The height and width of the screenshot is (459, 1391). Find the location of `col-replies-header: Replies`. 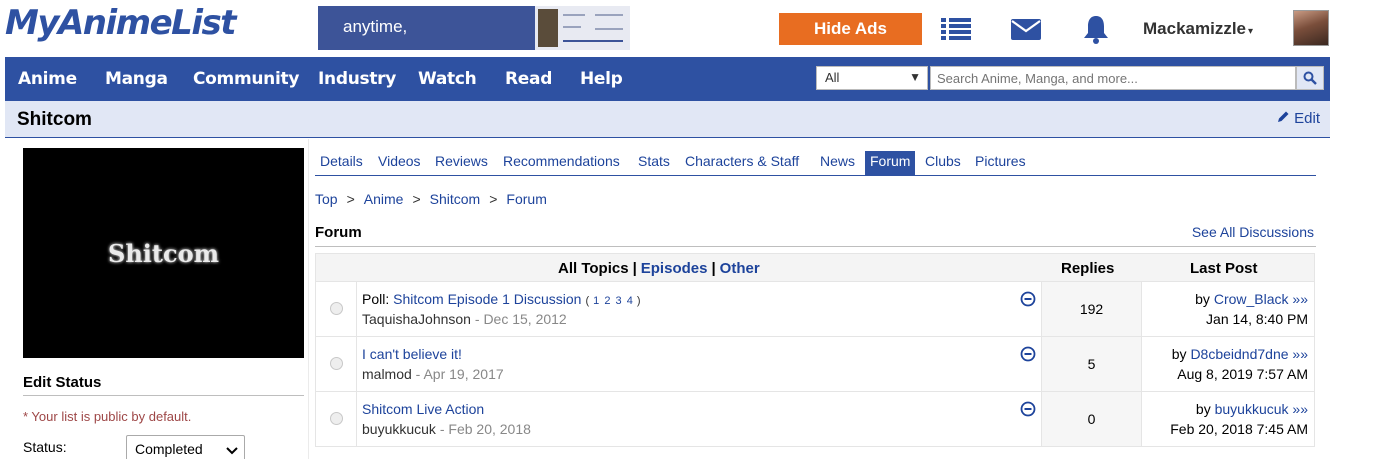

col-replies-header: Replies is located at coordinates (1088, 268).